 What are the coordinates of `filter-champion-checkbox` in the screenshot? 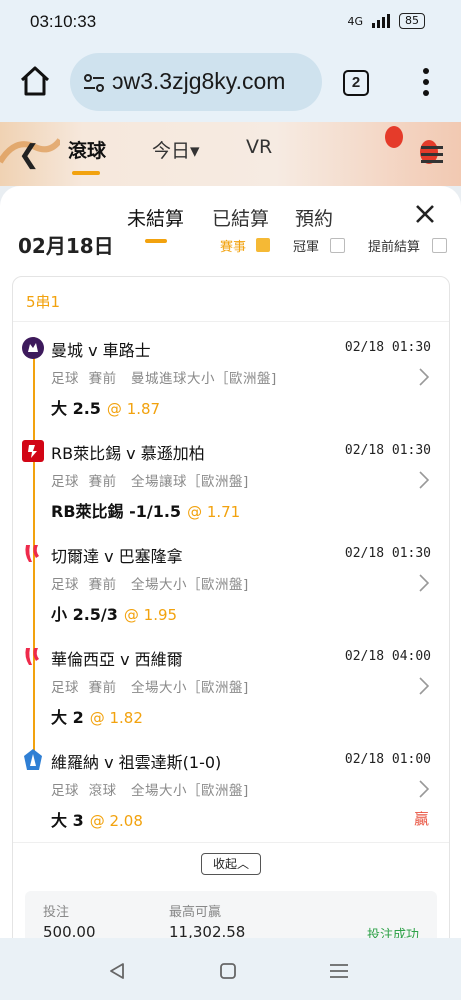 It's located at (337, 245).